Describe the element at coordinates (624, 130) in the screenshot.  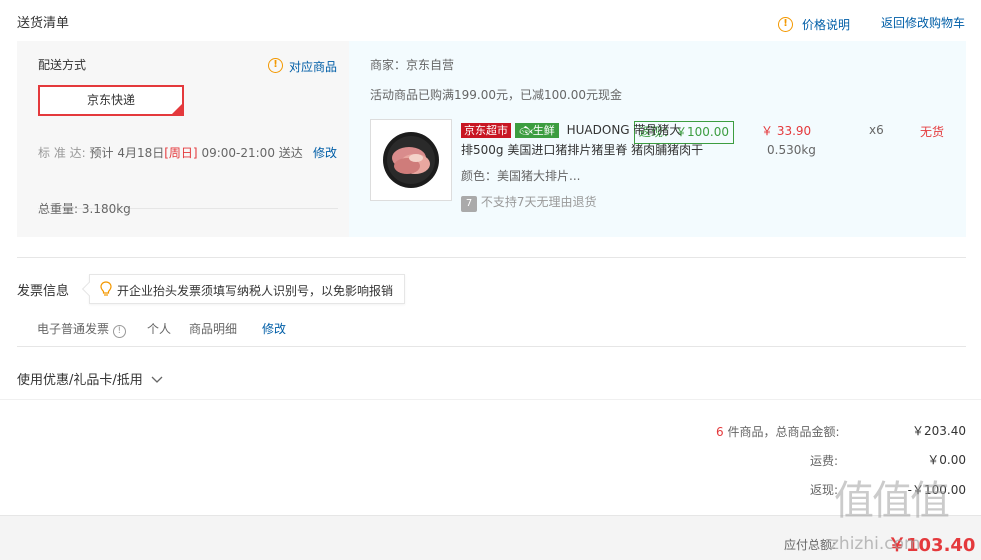
I see `product-name-1: HUADONG 带骨猪大` at that location.